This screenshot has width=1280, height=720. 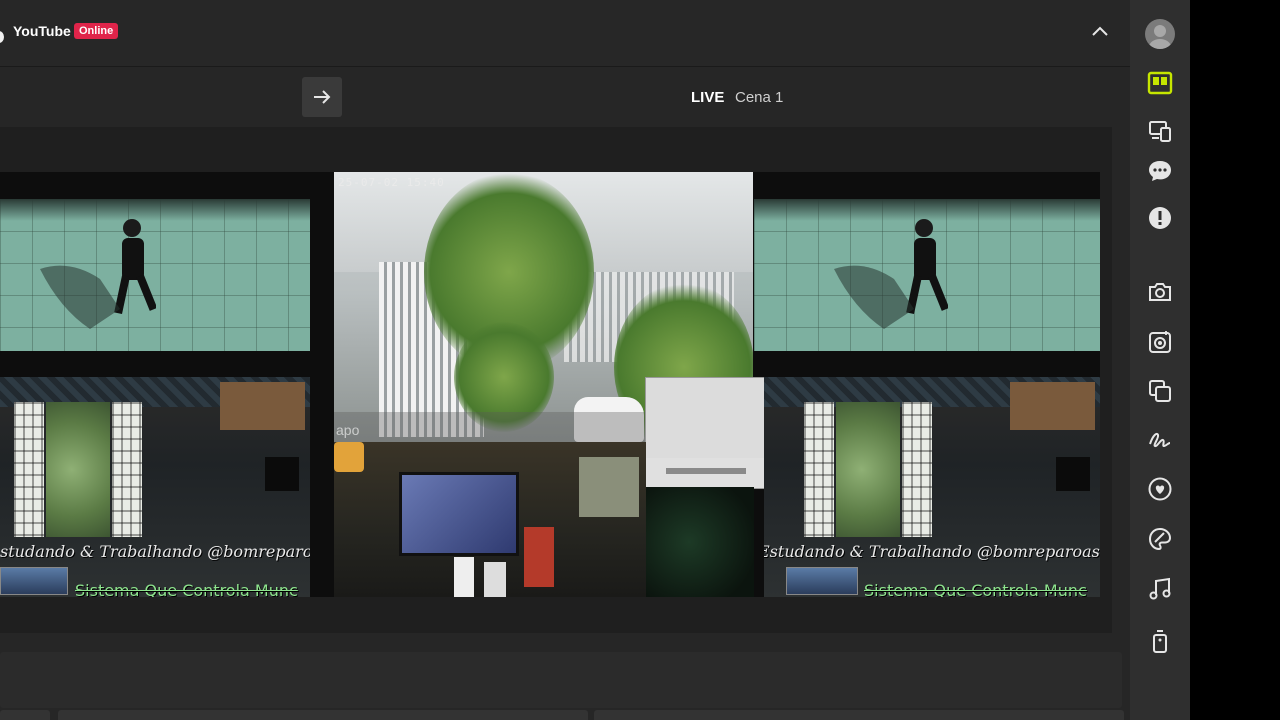 I want to click on palette-icon, so click(x=1160, y=539).